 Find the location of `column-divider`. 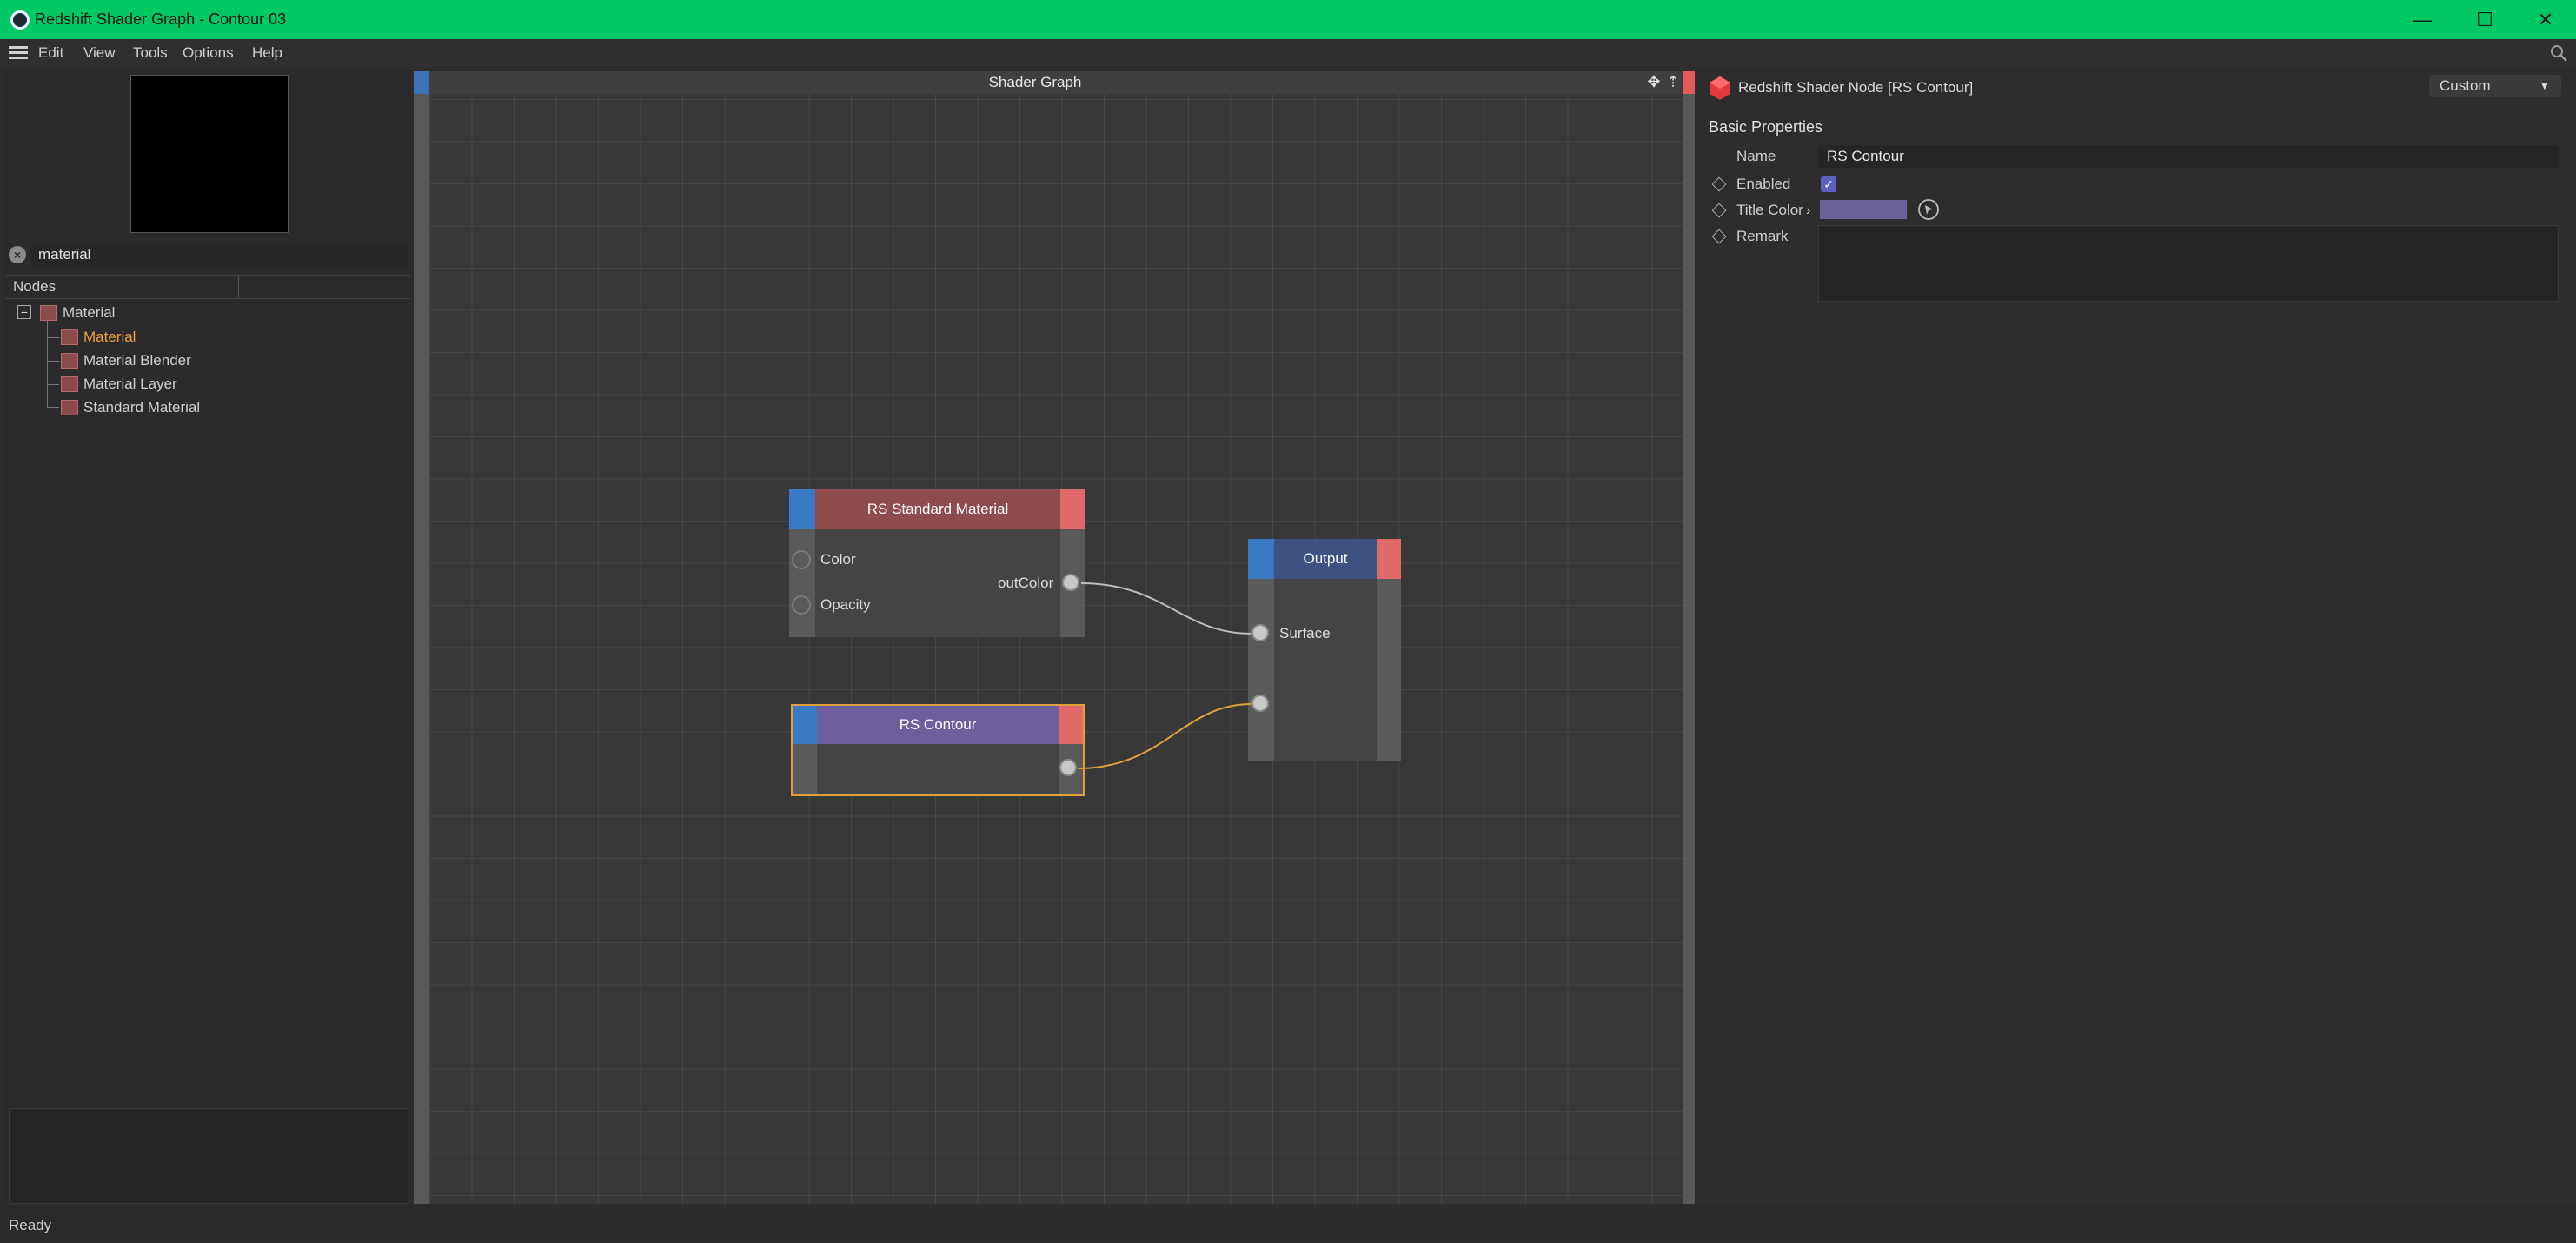

column-divider is located at coordinates (239, 286).